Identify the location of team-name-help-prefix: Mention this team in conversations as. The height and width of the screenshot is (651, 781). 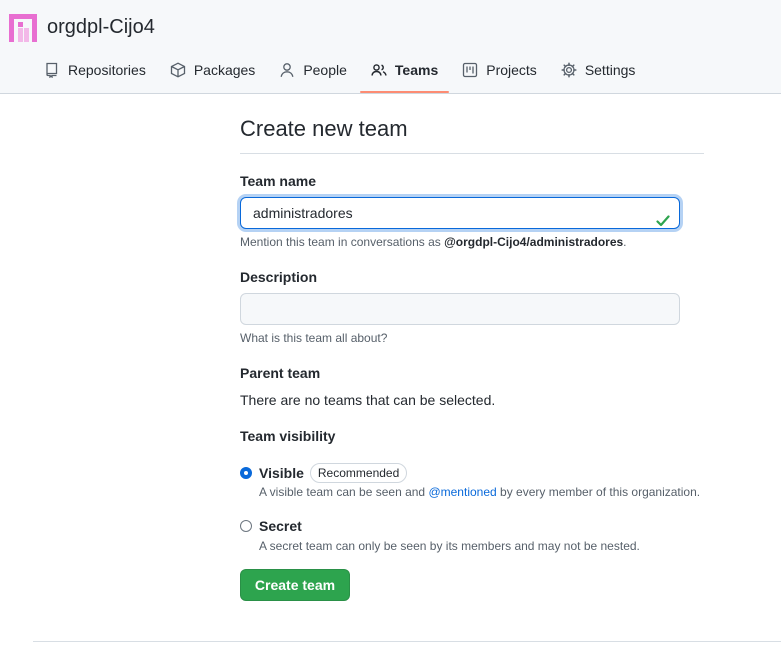
(342, 242).